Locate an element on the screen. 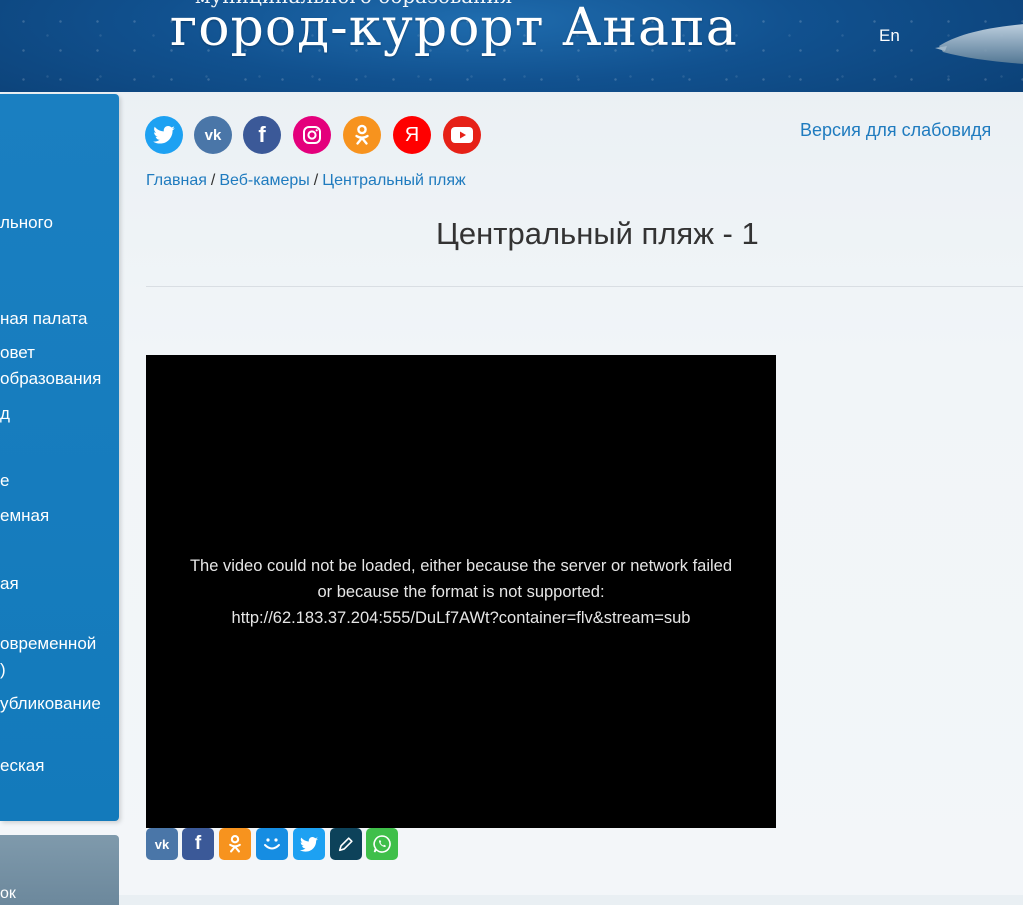 This screenshot has width=1023, height=905. facebook-icon: f is located at coordinates (262, 135).